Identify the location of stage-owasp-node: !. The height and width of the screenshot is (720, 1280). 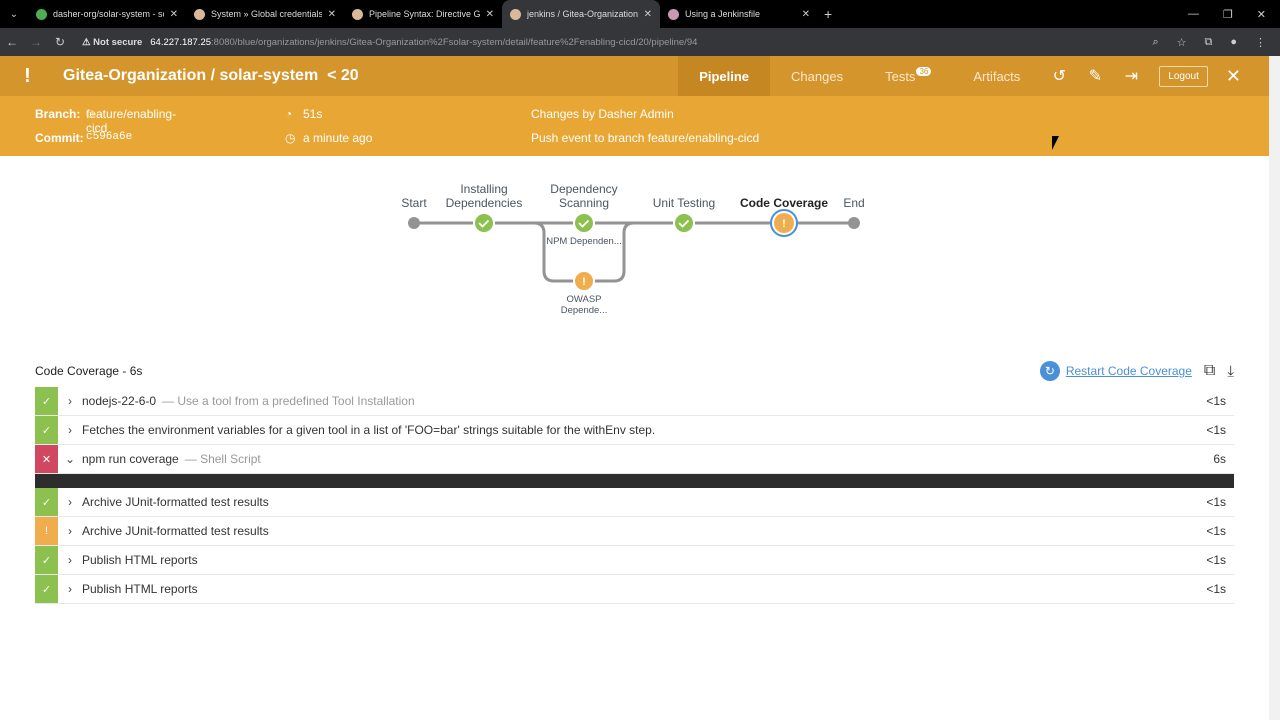
(584, 281).